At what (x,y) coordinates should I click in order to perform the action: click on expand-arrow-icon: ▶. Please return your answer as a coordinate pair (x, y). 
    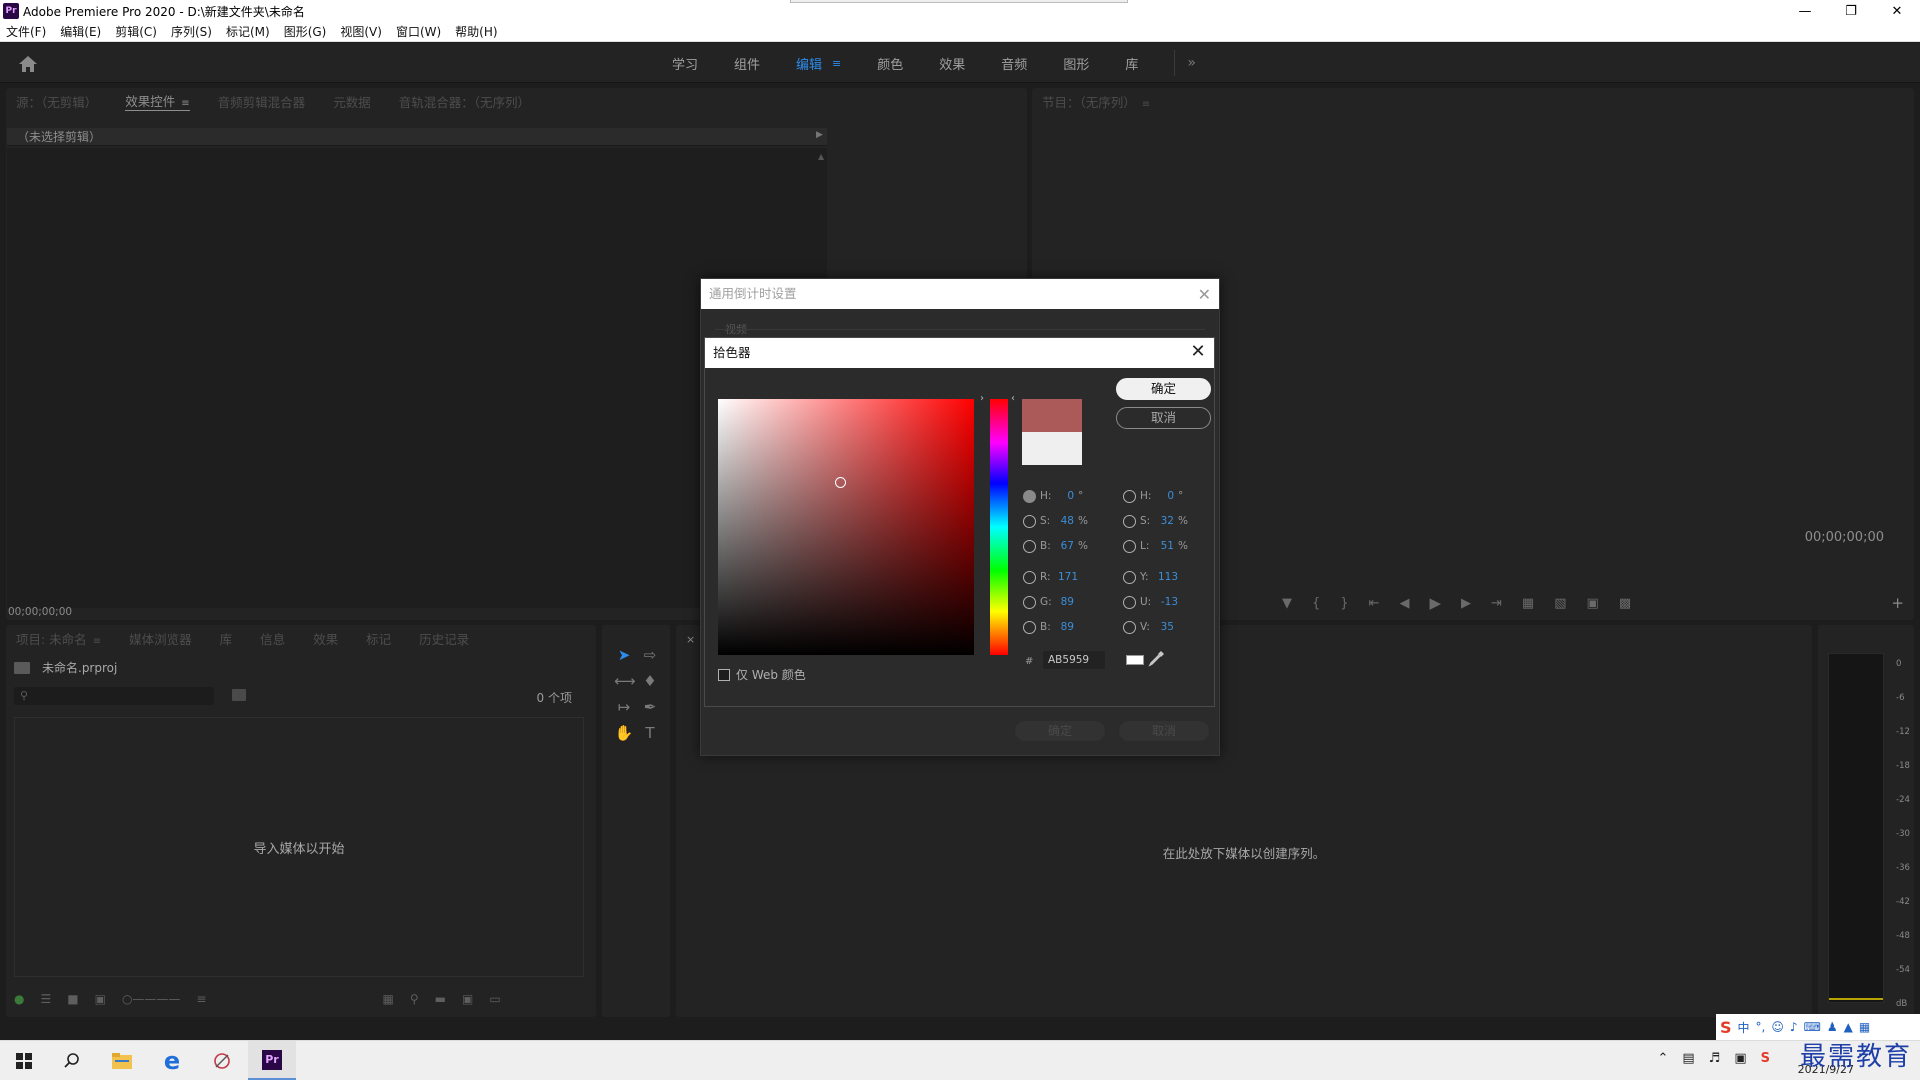
    Looking at the image, I should click on (819, 135).